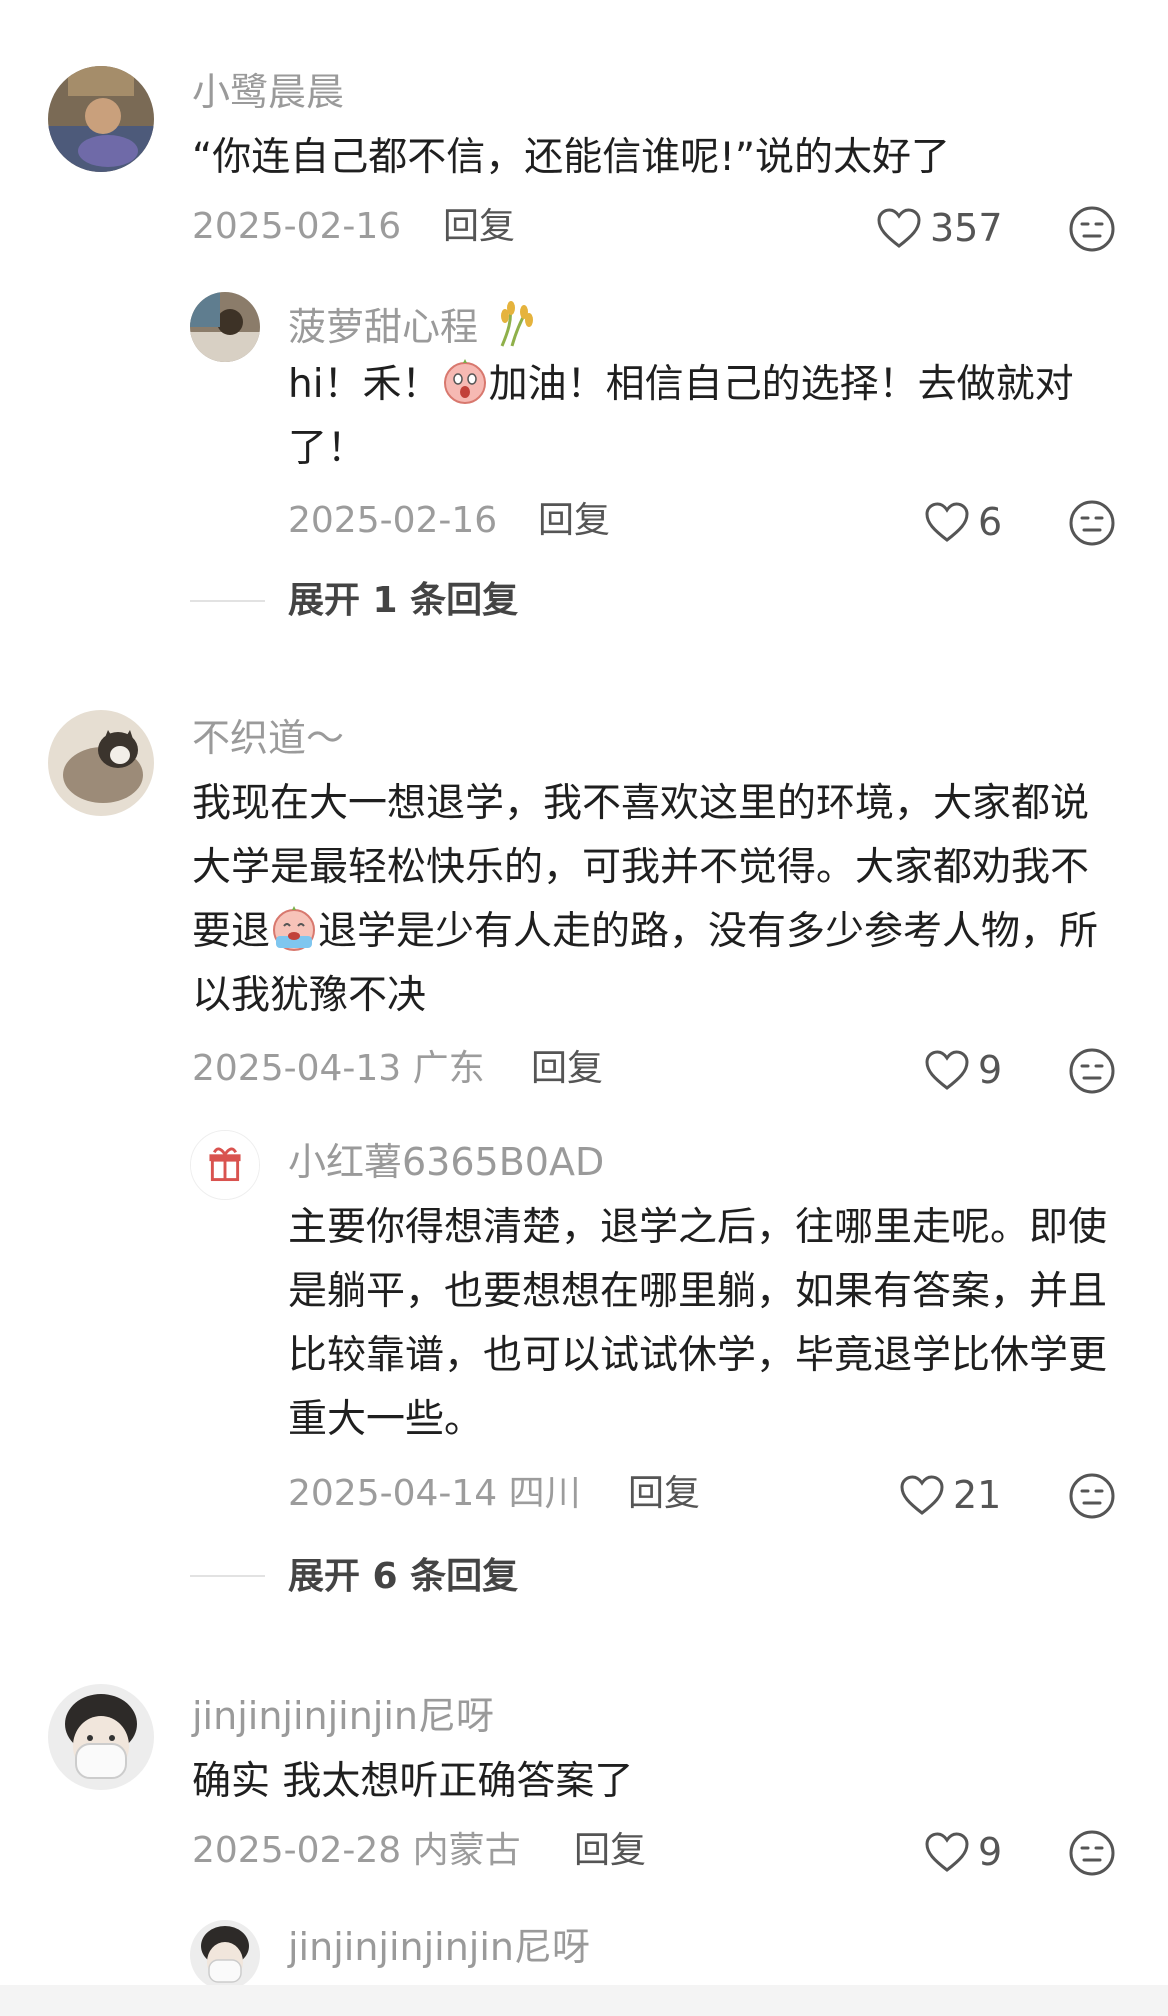 This screenshot has width=1168, height=2016. What do you see at coordinates (338, 1068) in the screenshot?
I see `comment-date: 2025-04-13 广东` at bounding box center [338, 1068].